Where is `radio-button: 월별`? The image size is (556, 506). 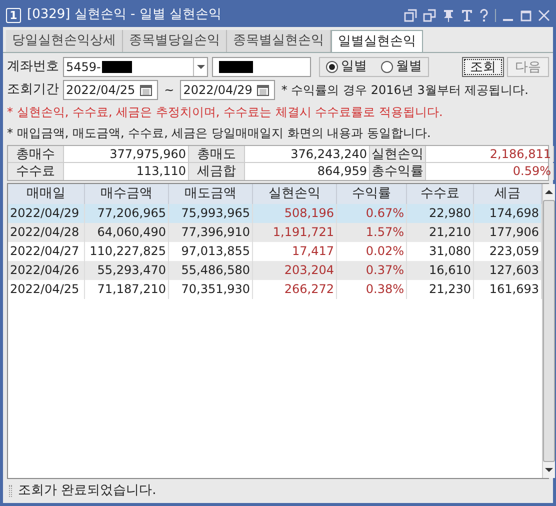 radio-button: 월별 is located at coordinates (401, 67).